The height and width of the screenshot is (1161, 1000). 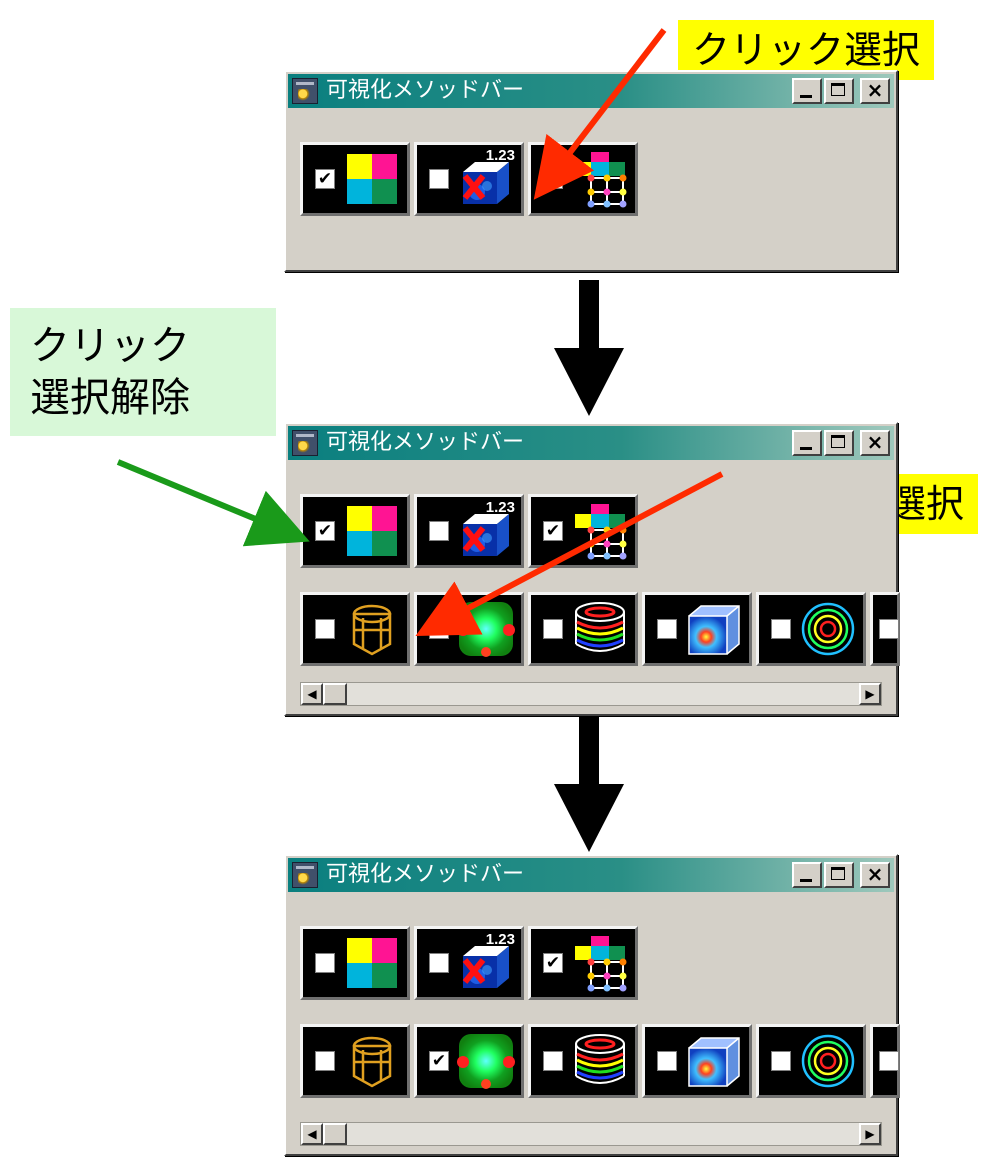 I want to click on method-tile-grid-nodes, so click(x=583, y=179).